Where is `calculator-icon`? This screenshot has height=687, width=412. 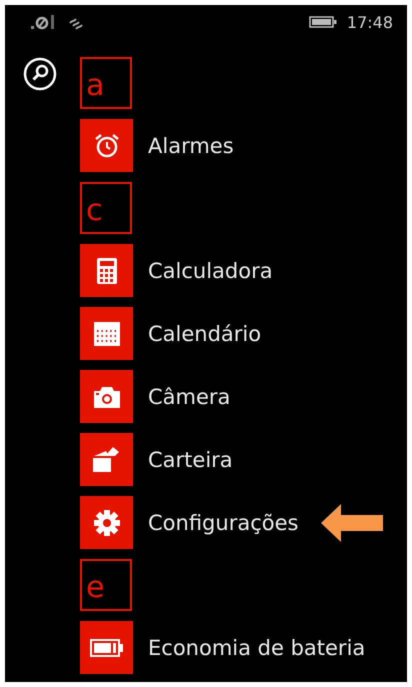 calculator-icon is located at coordinates (107, 270).